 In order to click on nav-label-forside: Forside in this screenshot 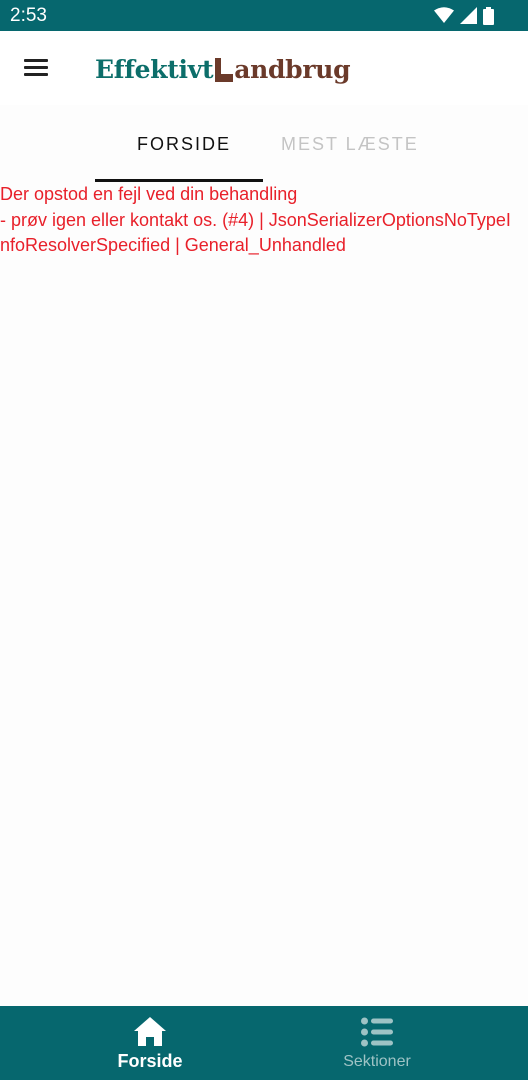, I will do `click(150, 1061)`.